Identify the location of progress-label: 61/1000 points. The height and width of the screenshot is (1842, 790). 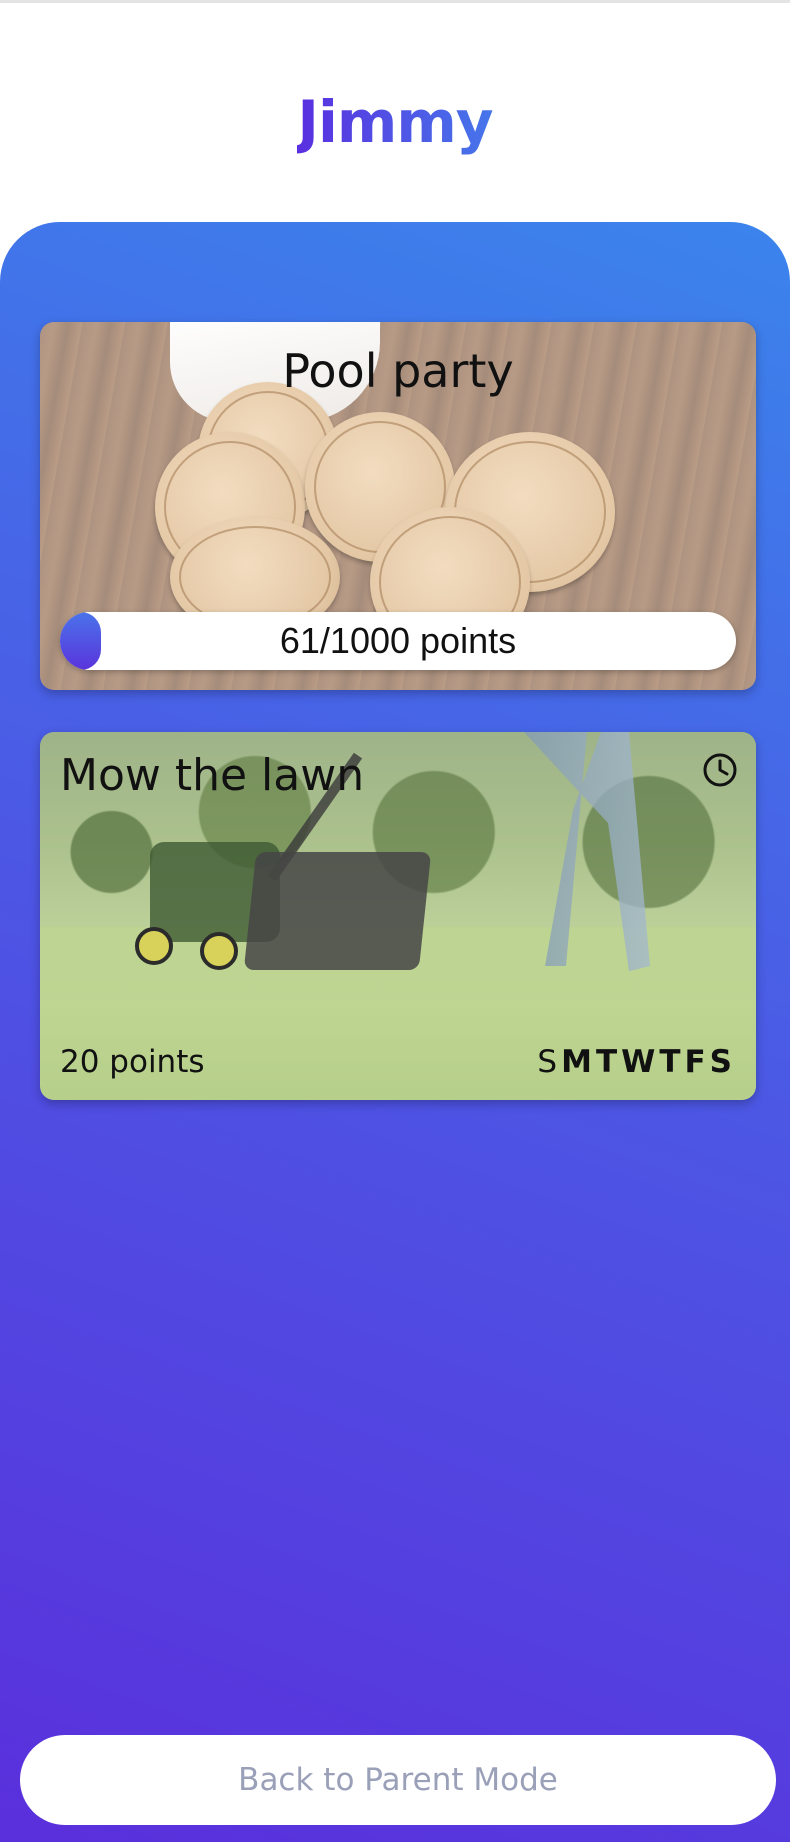
(398, 640).